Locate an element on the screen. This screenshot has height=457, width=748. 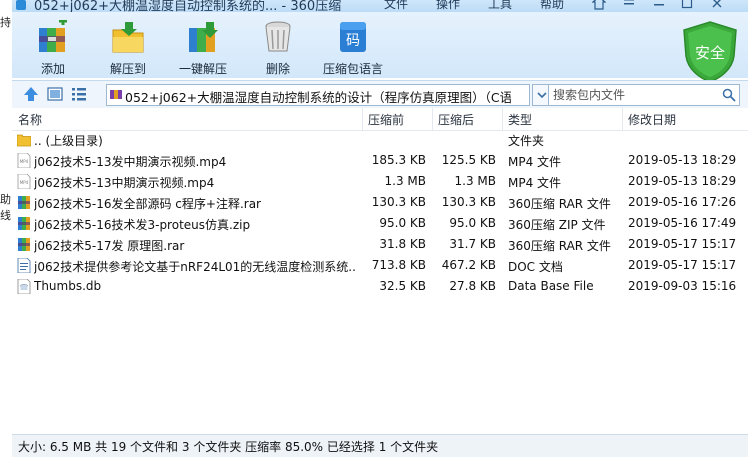
delete-button-label: 删除 is located at coordinates (277, 69).